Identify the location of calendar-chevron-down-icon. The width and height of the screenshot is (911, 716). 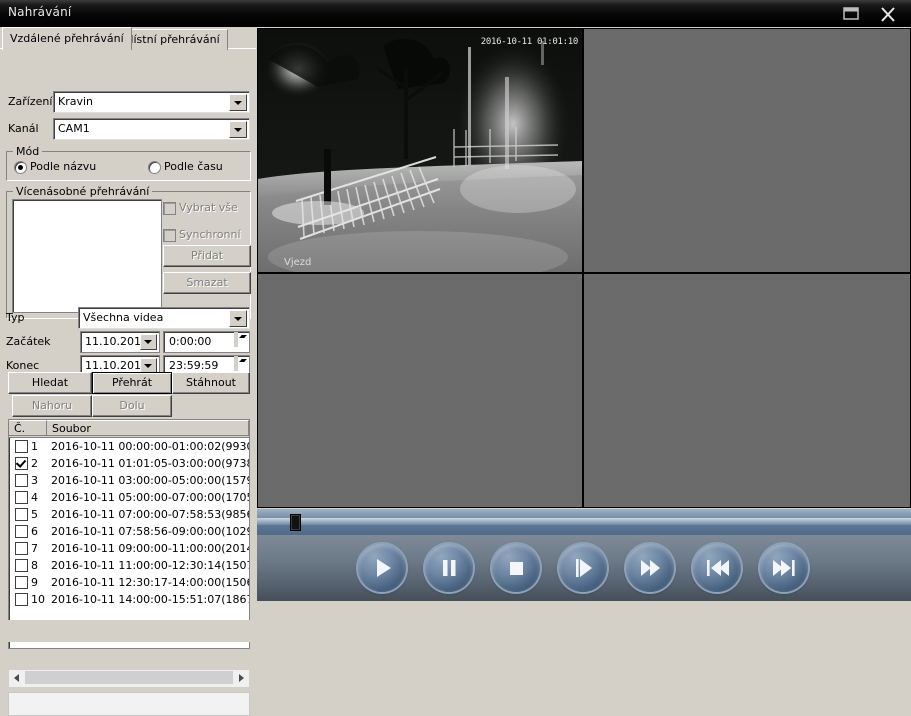
(148, 342).